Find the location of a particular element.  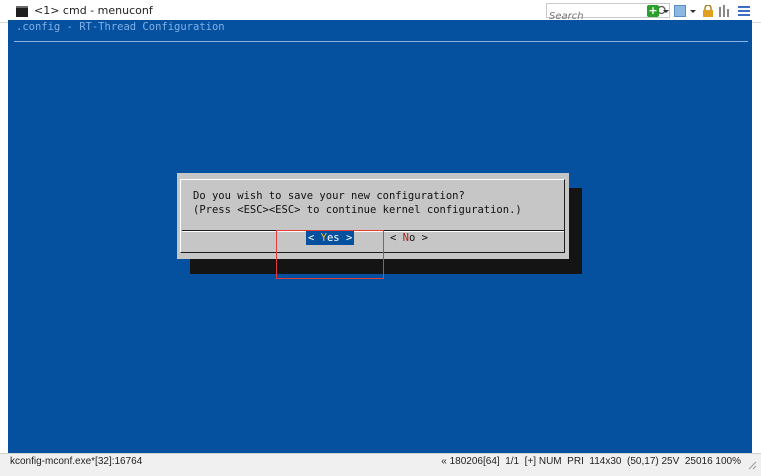

bars-icon is located at coordinates (724, 11).